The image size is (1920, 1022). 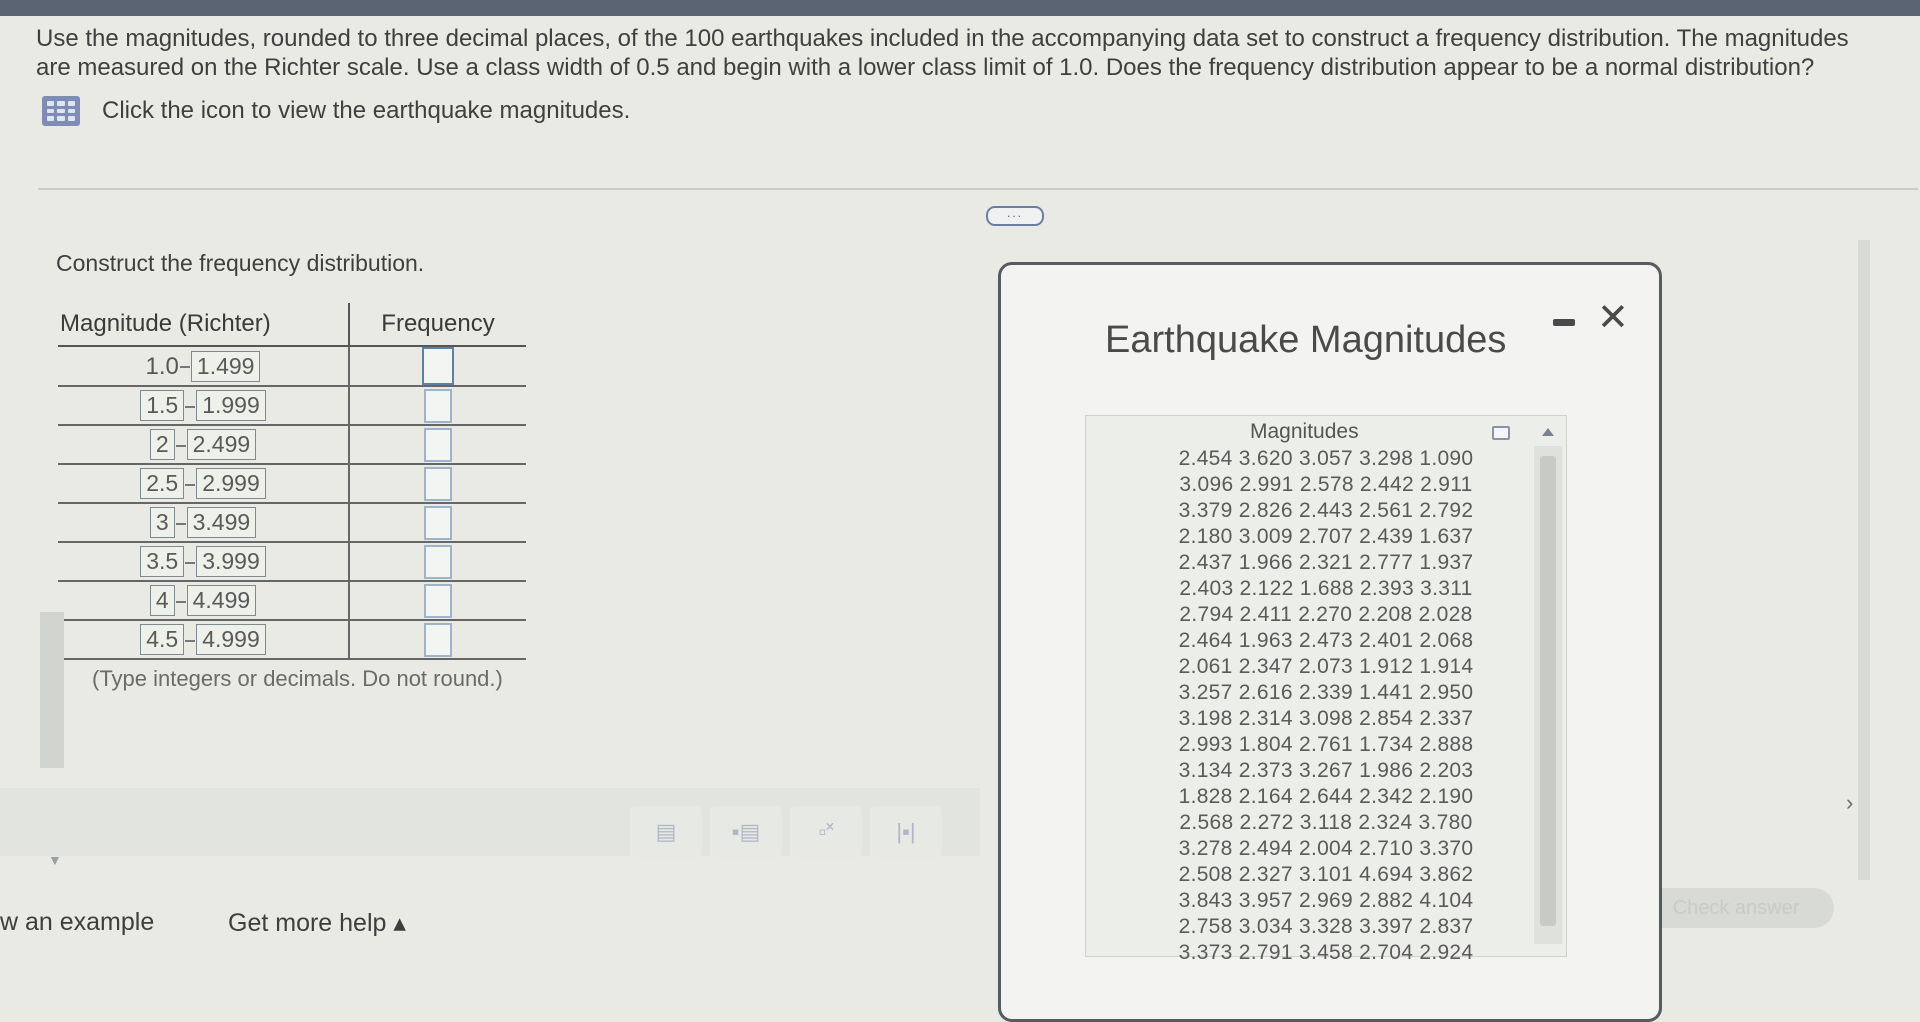 I want to click on table-row: 3 3.499, so click(x=292, y=523).